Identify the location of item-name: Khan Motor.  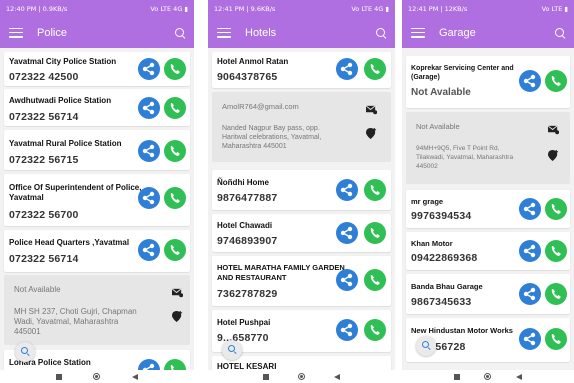
(432, 243).